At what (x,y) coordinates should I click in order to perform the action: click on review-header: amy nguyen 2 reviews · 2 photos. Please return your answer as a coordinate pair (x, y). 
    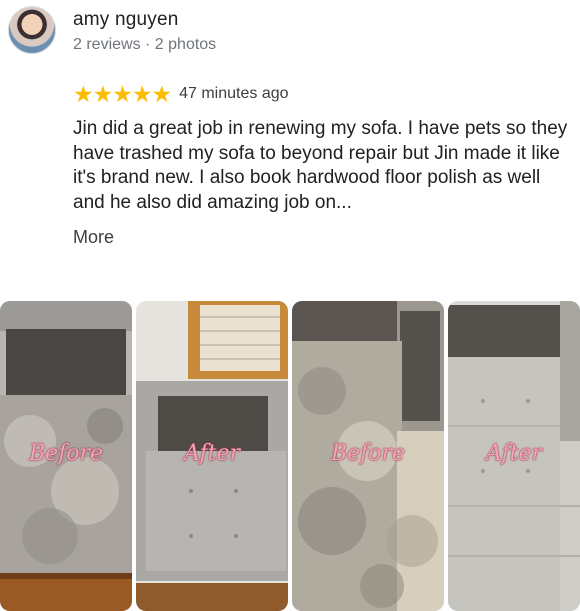
    Looking at the image, I should click on (112, 30).